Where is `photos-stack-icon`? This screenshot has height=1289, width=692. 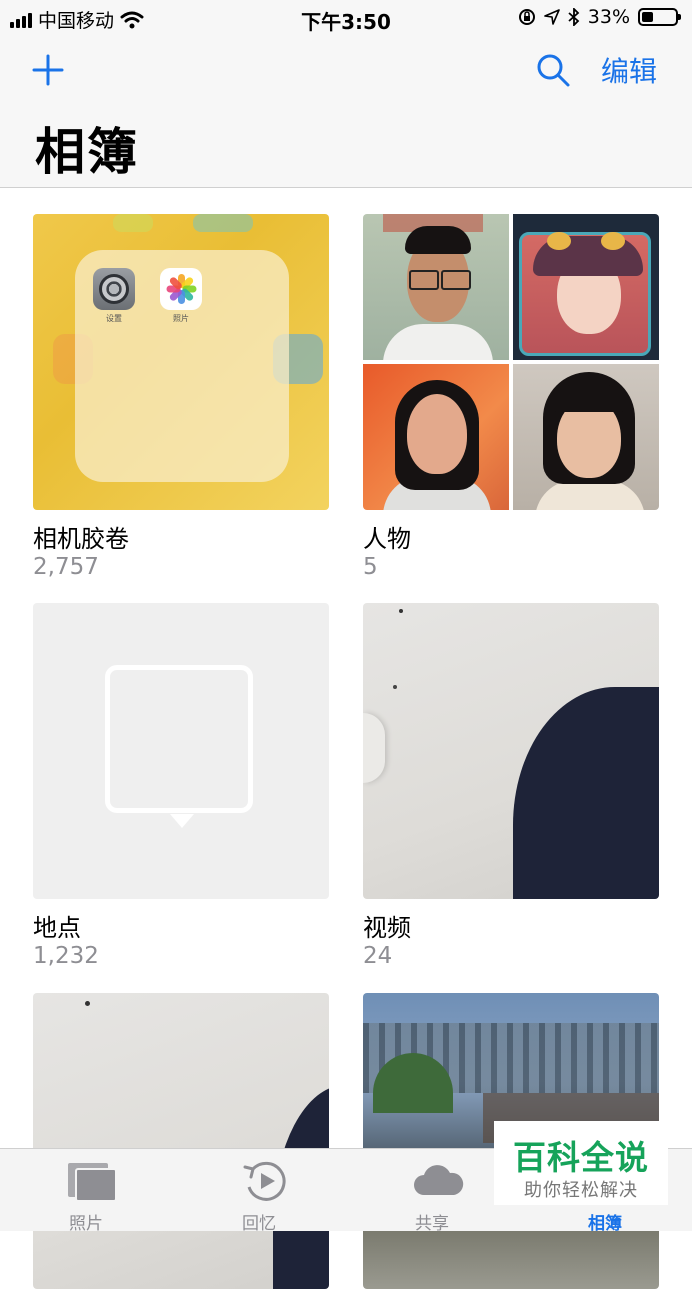
photos-stack-icon is located at coordinates (92, 1182).